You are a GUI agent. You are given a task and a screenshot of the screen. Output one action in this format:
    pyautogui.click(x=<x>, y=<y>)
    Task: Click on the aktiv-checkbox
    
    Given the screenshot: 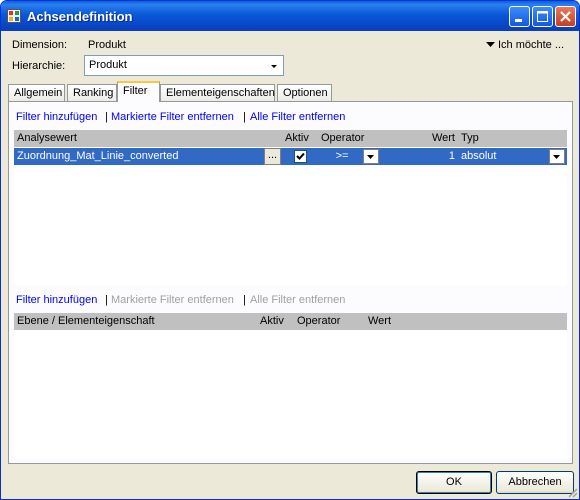 What is the action you would take?
    pyautogui.click(x=300, y=156)
    